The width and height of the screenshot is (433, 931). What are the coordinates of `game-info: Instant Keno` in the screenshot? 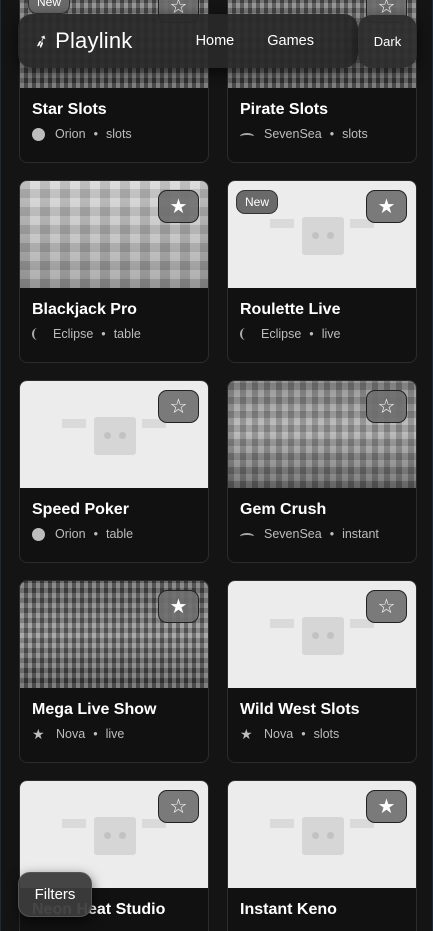 It's located at (322, 903).